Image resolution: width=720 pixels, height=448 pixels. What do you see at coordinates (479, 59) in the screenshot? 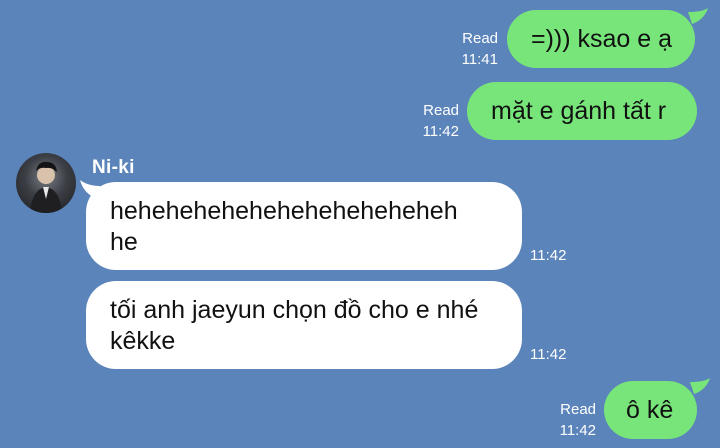
I see `message-time: 11:41` at bounding box center [479, 59].